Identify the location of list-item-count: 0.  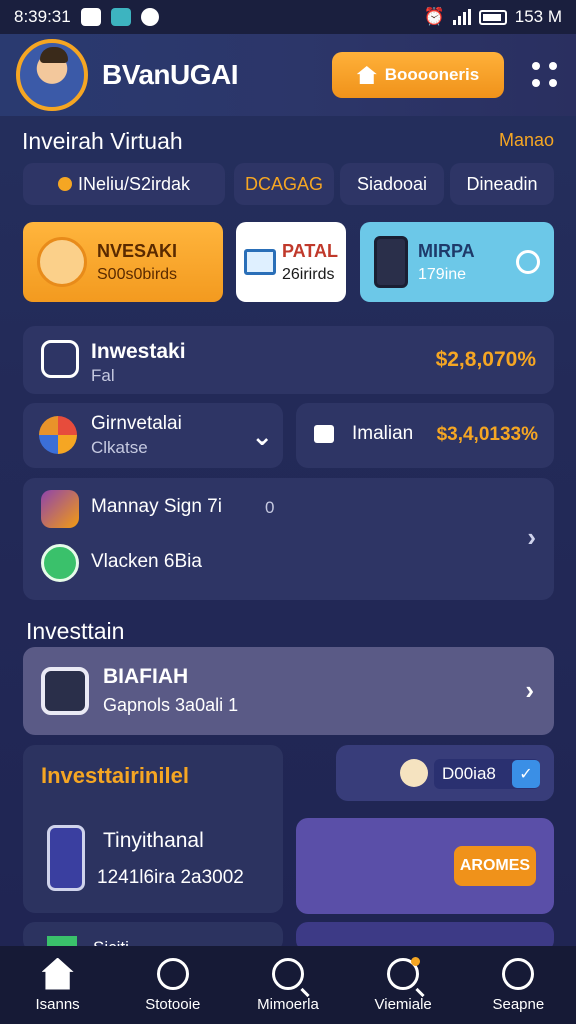
(270, 507).